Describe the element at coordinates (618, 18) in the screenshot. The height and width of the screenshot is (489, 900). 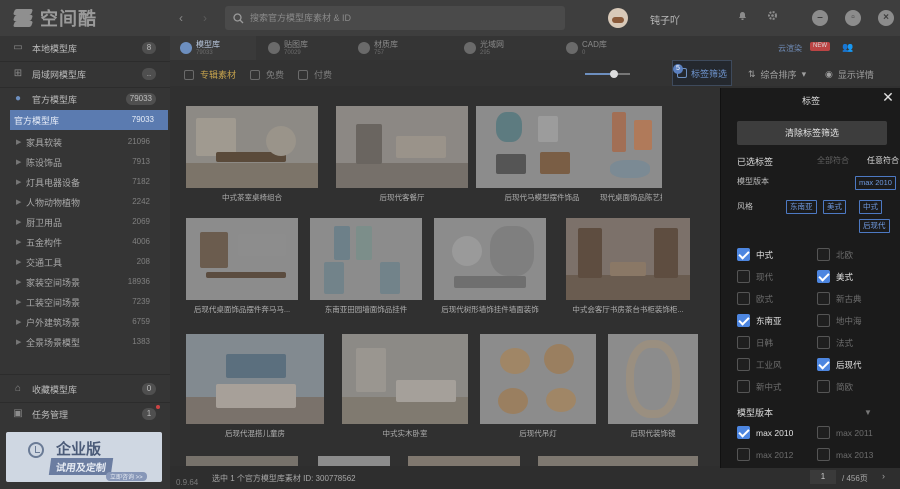
I see `avatar` at that location.